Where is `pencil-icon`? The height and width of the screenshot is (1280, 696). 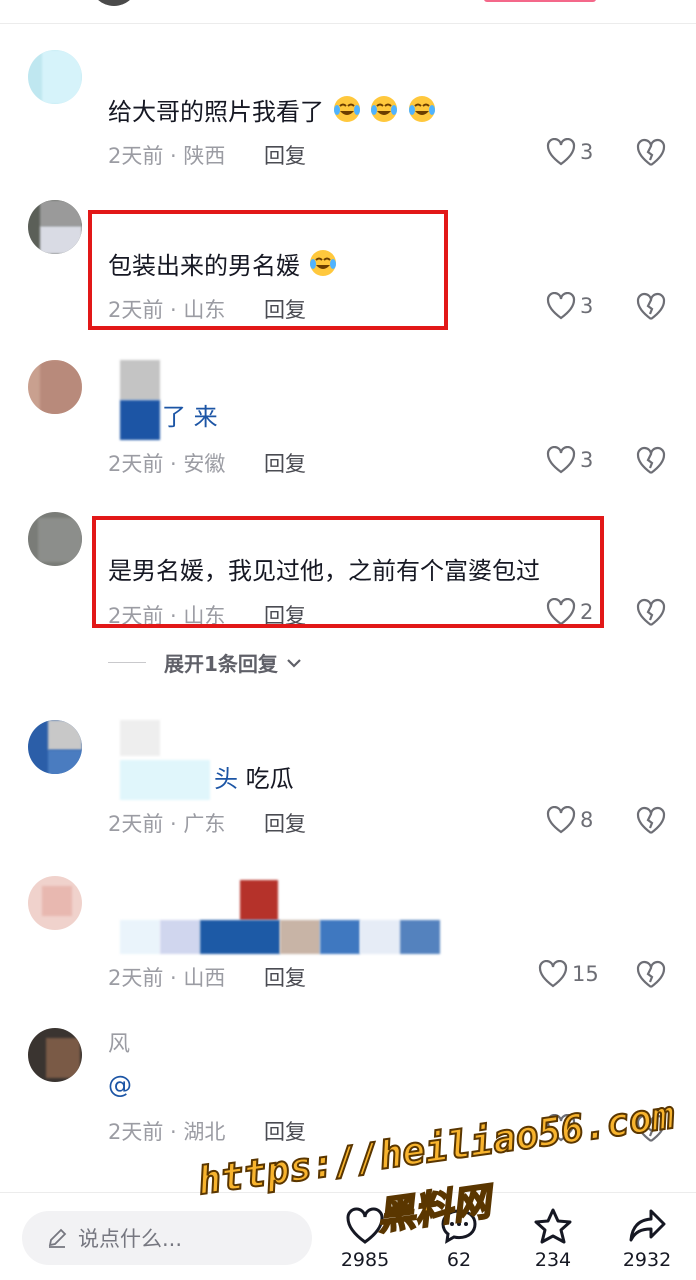 pencil-icon is located at coordinates (57, 1238).